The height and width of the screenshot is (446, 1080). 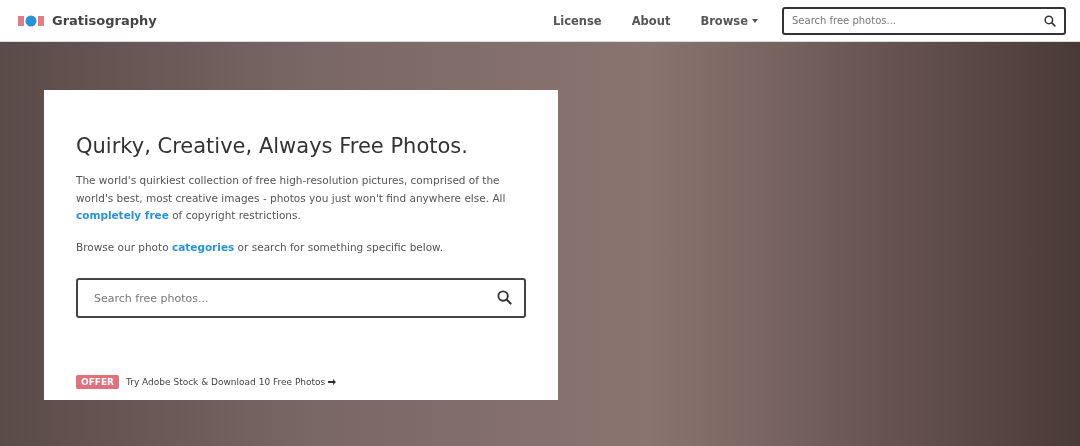 What do you see at coordinates (104, 20) in the screenshot?
I see `site-name: Gratisography` at bounding box center [104, 20].